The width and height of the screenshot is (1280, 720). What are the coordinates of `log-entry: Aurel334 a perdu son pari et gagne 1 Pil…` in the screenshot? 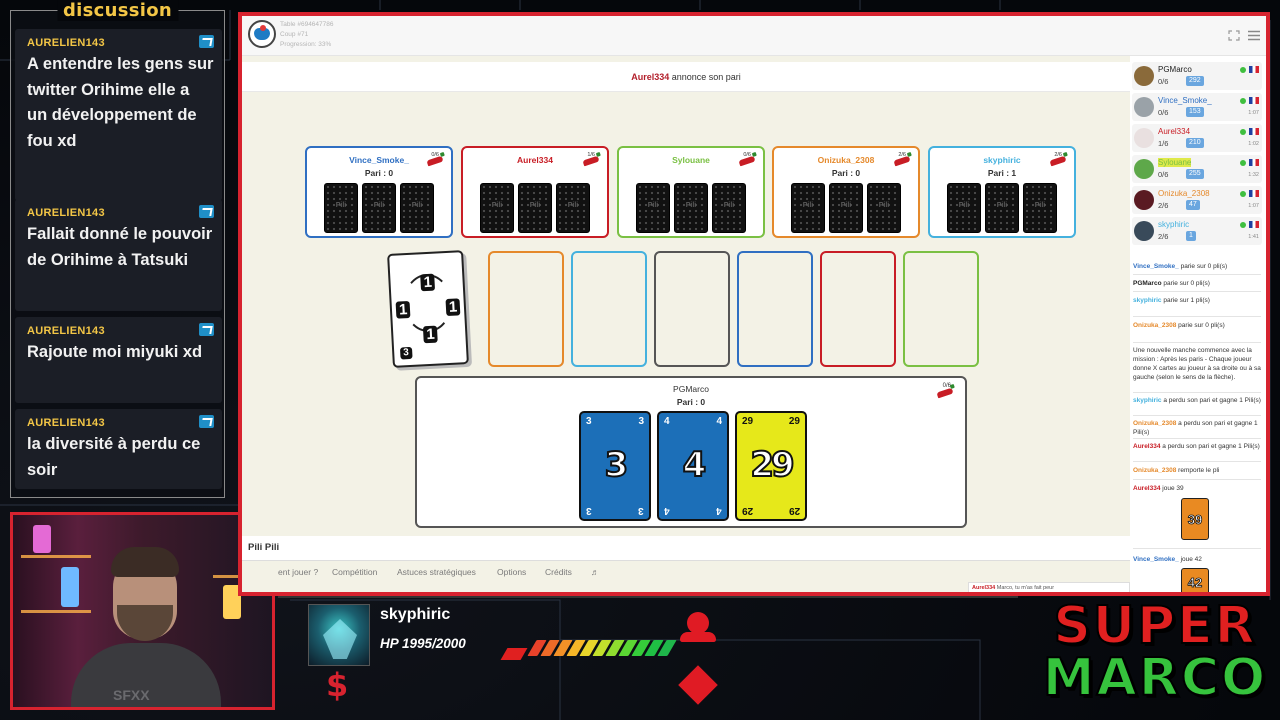 It's located at (1196, 446).